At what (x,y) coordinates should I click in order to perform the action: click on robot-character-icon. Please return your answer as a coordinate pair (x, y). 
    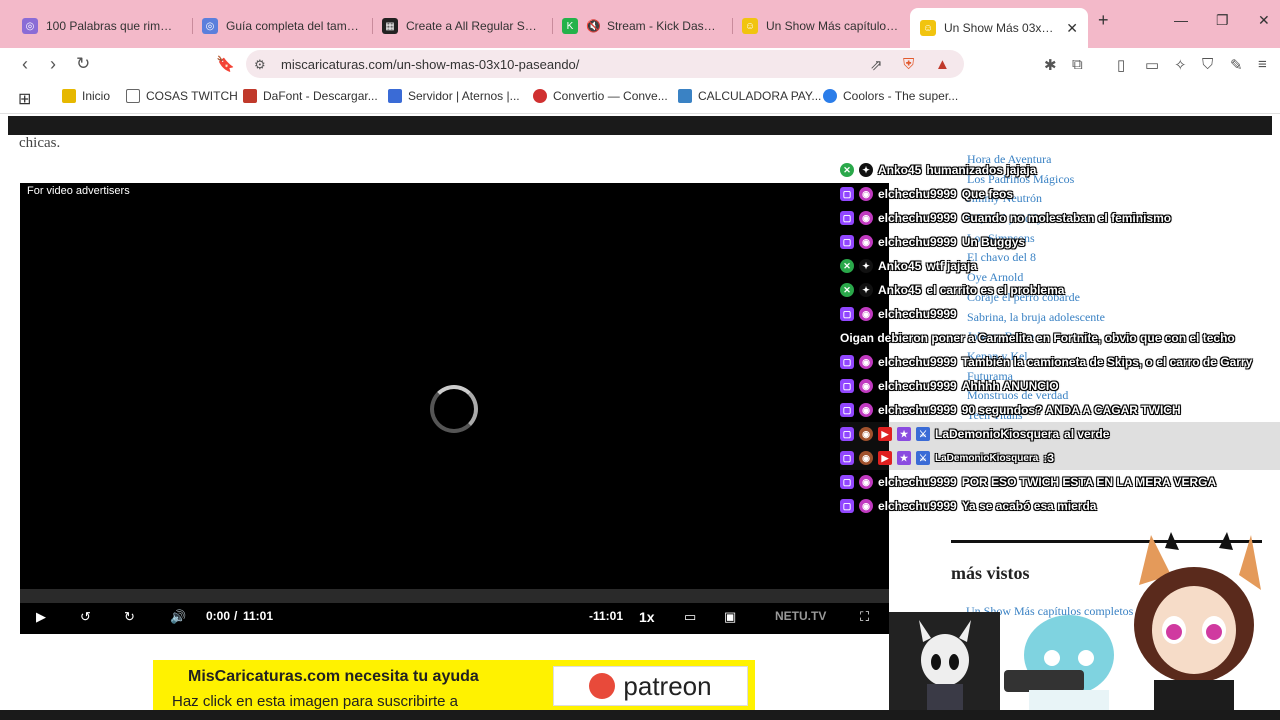
    Looking at the image, I should click on (1059, 667).